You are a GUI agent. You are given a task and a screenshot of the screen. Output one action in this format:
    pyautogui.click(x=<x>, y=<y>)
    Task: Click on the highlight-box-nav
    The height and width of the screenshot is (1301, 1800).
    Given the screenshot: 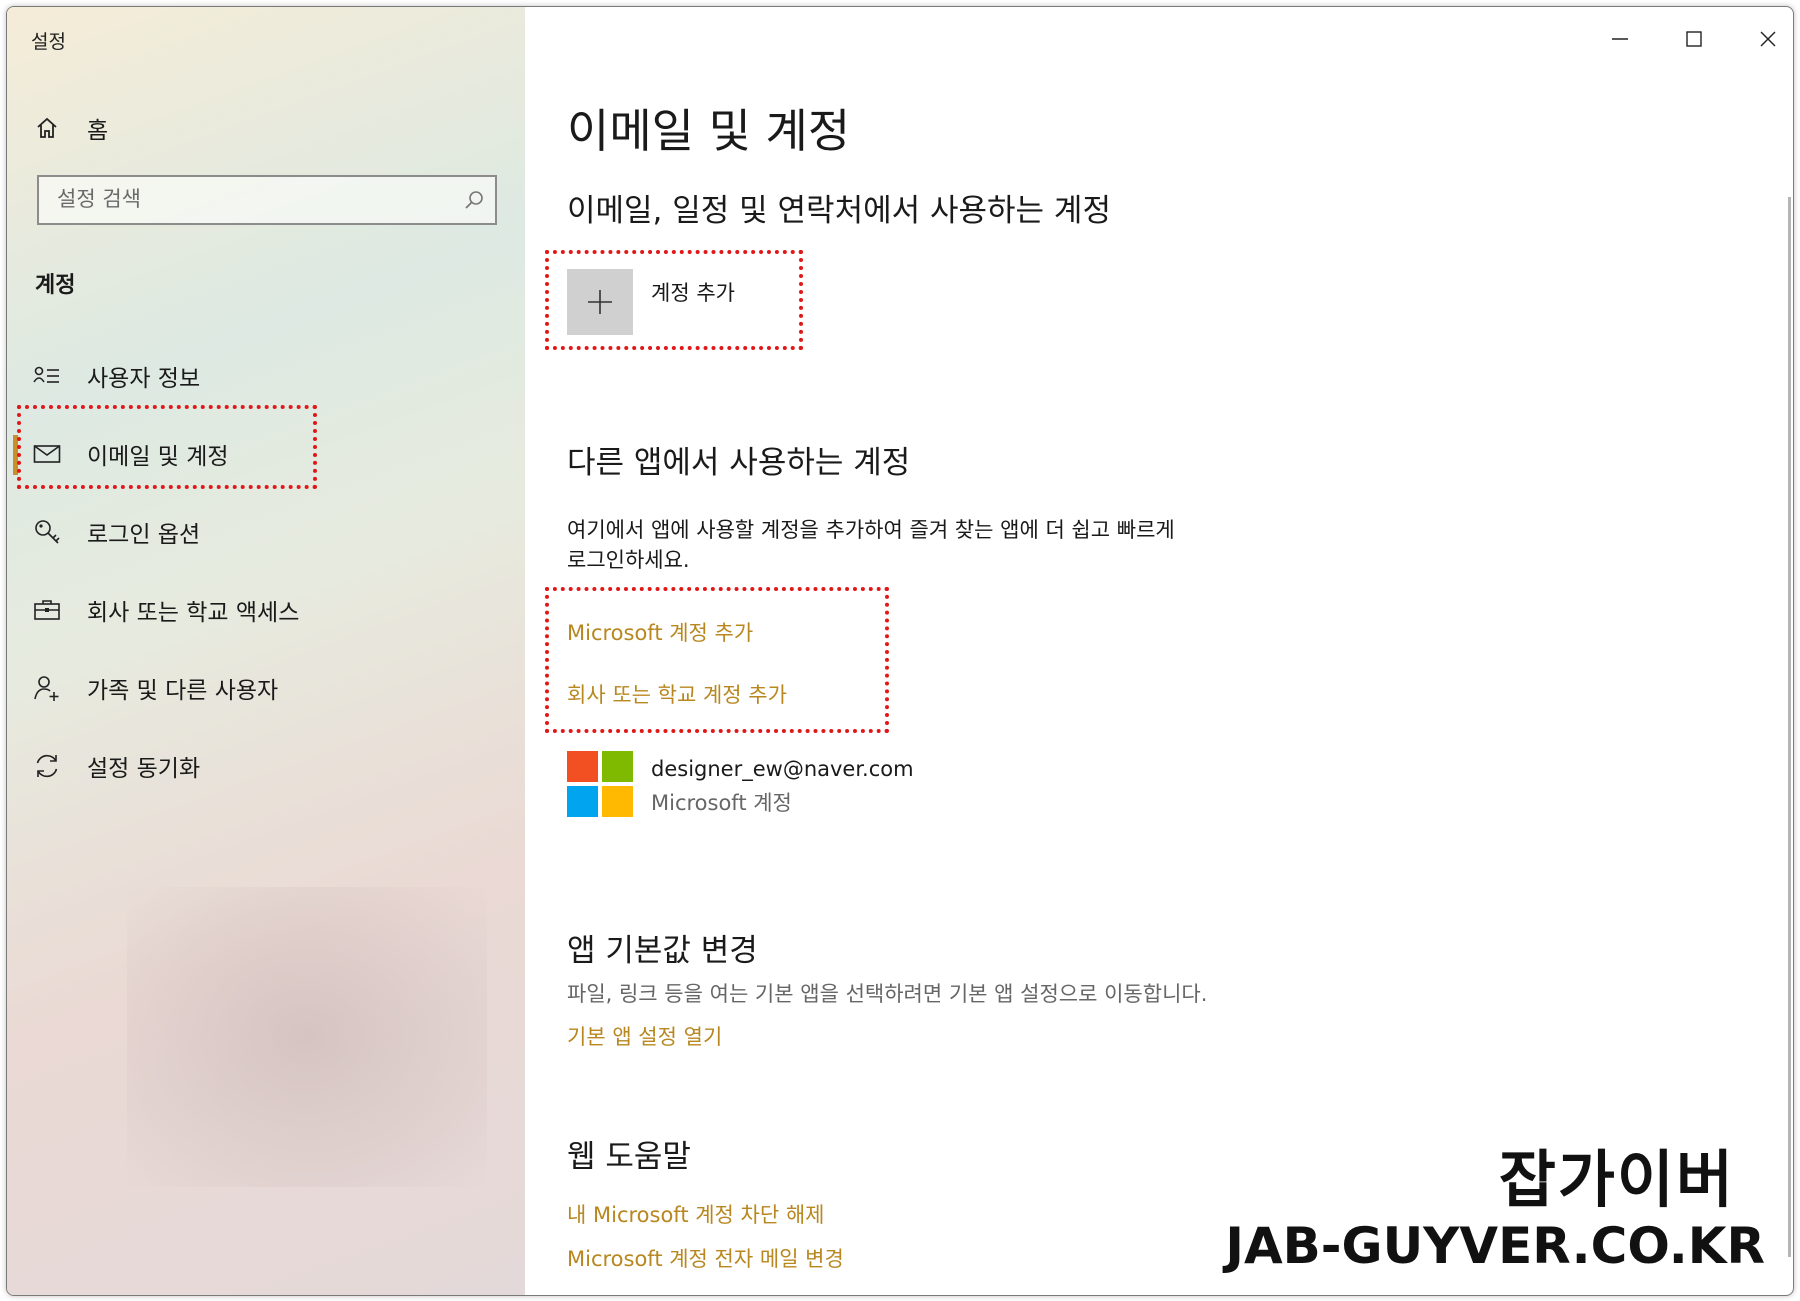 What is the action you would take?
    pyautogui.click(x=167, y=447)
    